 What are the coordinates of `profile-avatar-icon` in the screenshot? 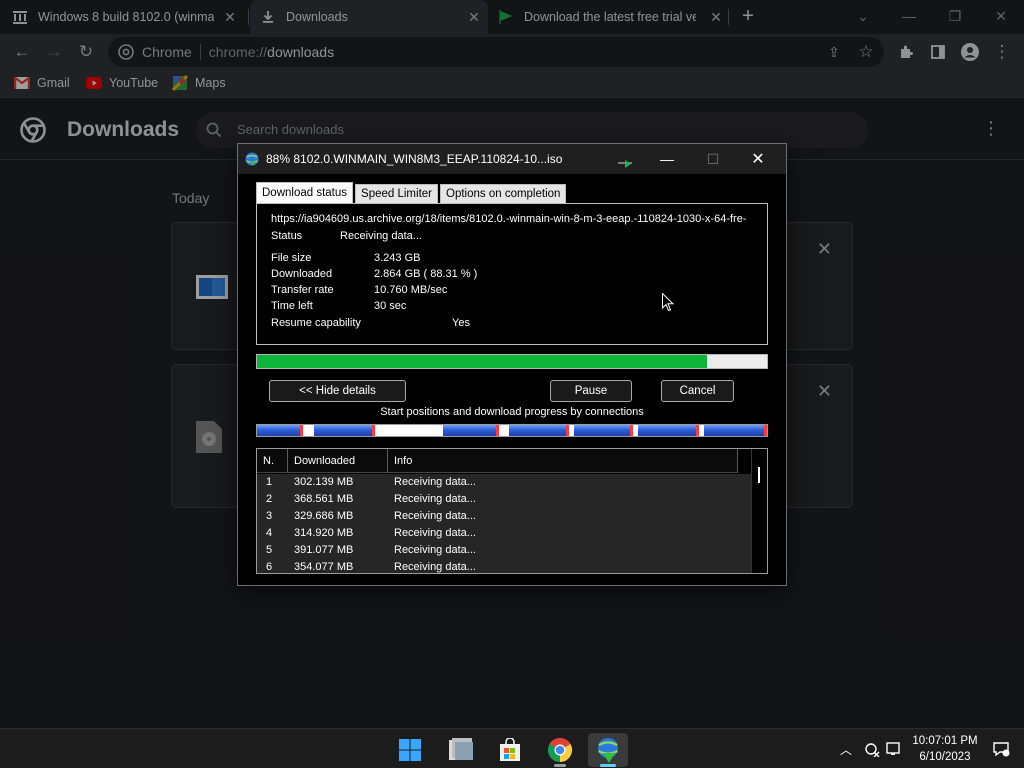 It's located at (970, 52).